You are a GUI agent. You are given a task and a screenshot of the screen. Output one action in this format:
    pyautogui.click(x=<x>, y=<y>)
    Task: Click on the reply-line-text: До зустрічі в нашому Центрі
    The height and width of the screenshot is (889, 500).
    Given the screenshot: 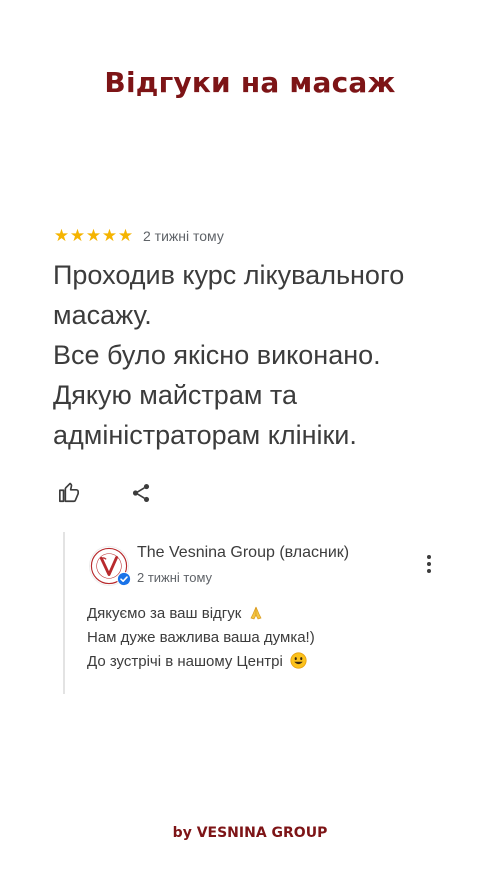 What is the action you would take?
    pyautogui.click(x=185, y=661)
    